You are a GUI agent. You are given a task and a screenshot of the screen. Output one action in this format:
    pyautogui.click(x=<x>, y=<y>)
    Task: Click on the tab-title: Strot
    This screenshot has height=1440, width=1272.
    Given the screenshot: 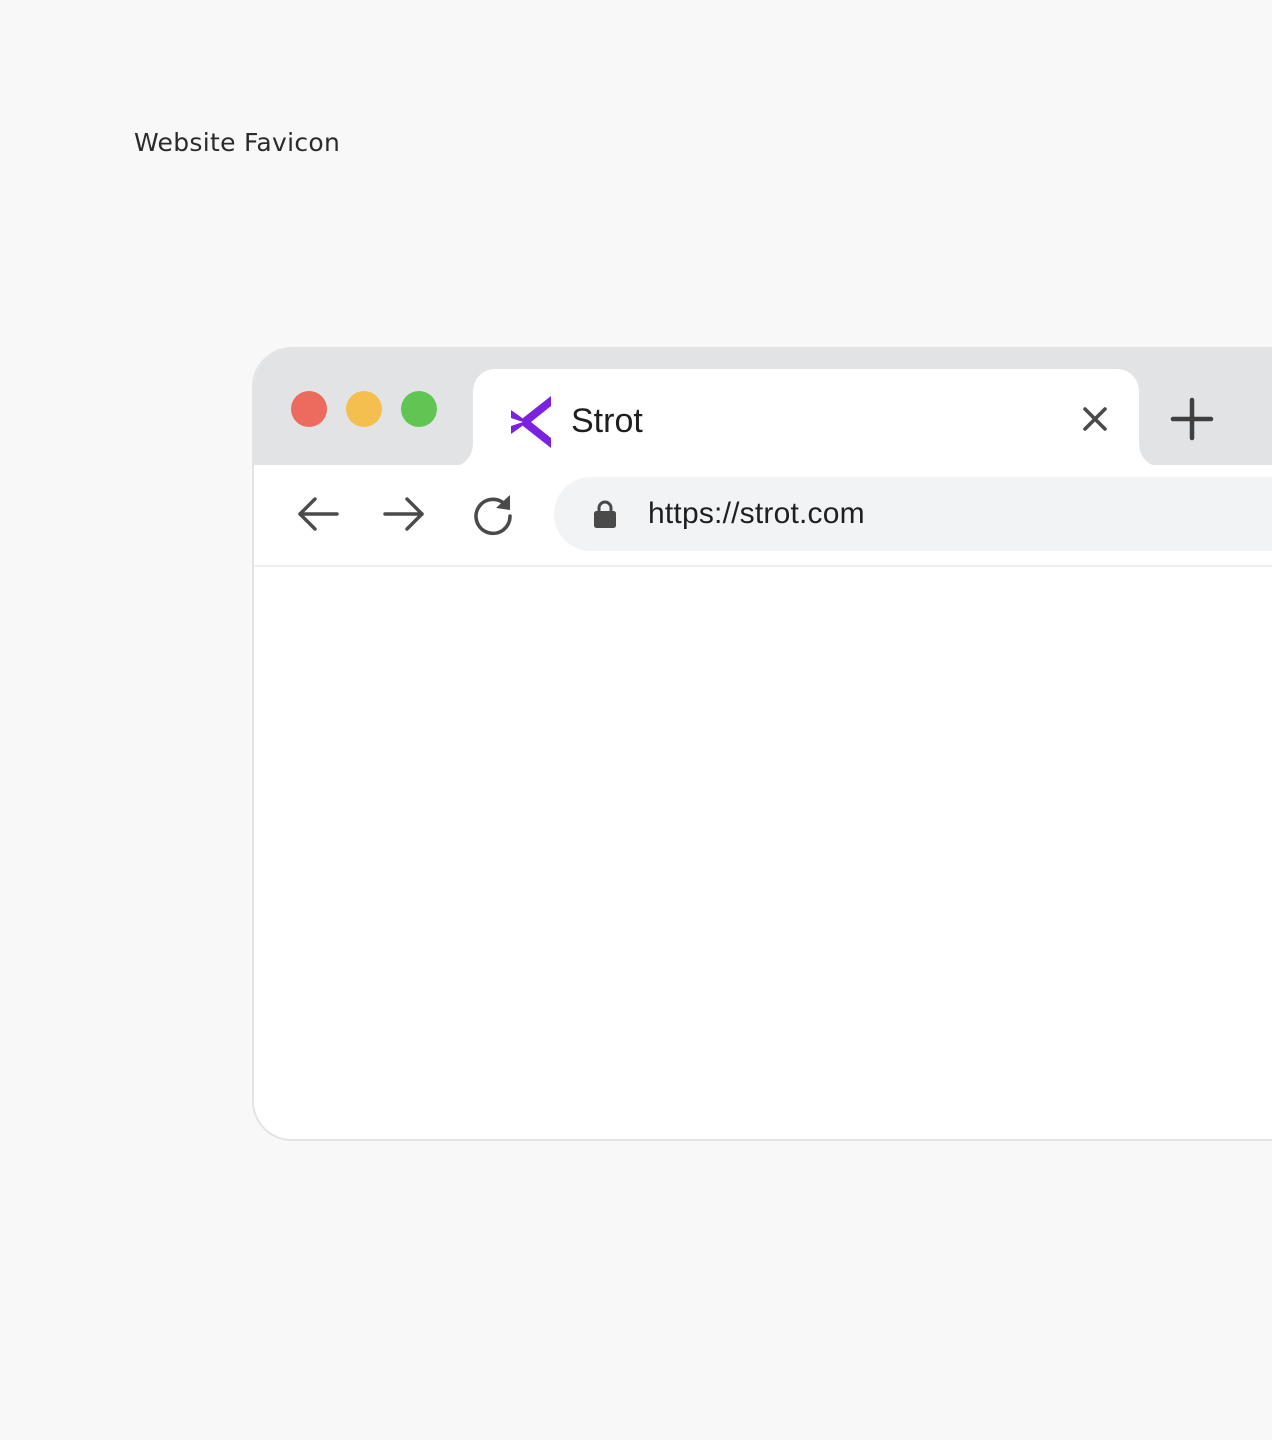 What is the action you would take?
    pyautogui.click(x=607, y=421)
    